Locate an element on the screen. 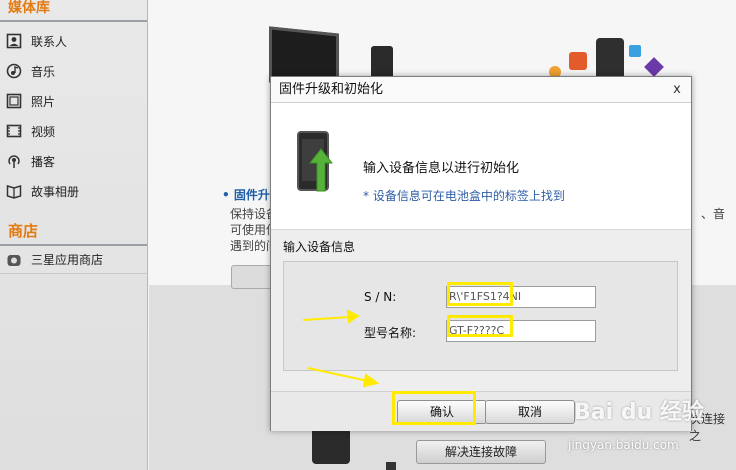 Image resolution: width=736 pixels, height=470 pixels. highlight-box-confirm is located at coordinates (434, 408).